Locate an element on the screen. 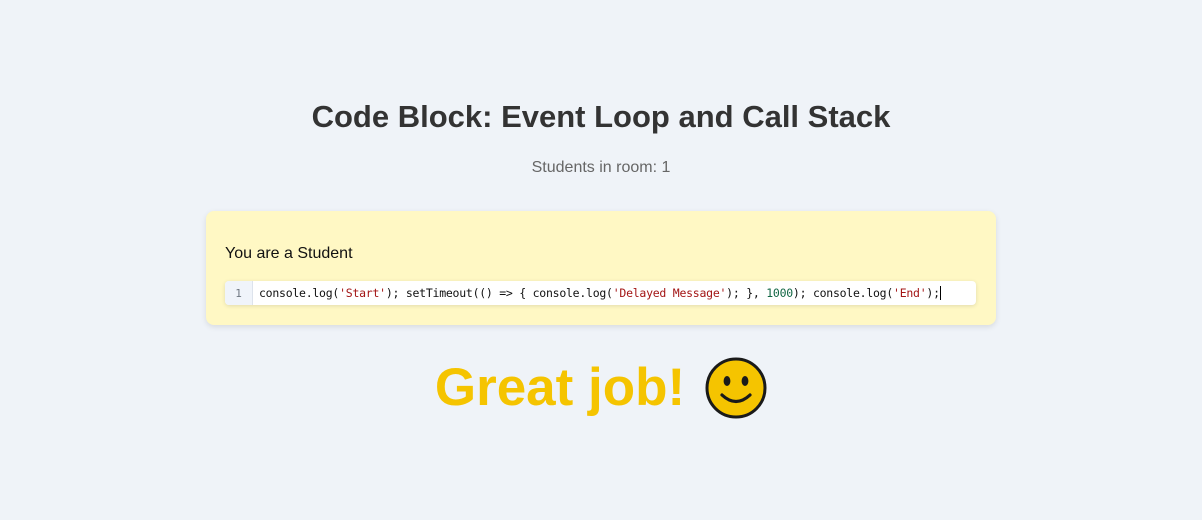 This screenshot has height=520, width=1202. code-token-string: 'End' is located at coordinates (910, 293).